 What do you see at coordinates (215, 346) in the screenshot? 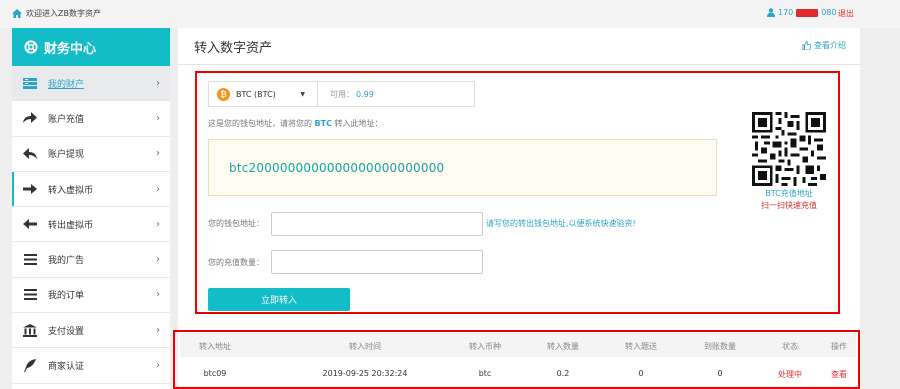
I see `column-header: 转入地址` at bounding box center [215, 346].